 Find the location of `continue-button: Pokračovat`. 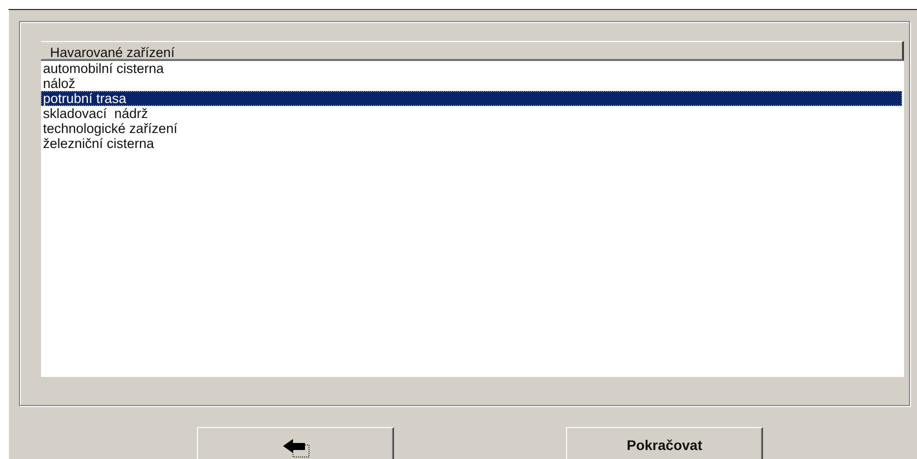

continue-button: Pokračovat is located at coordinates (664, 443).